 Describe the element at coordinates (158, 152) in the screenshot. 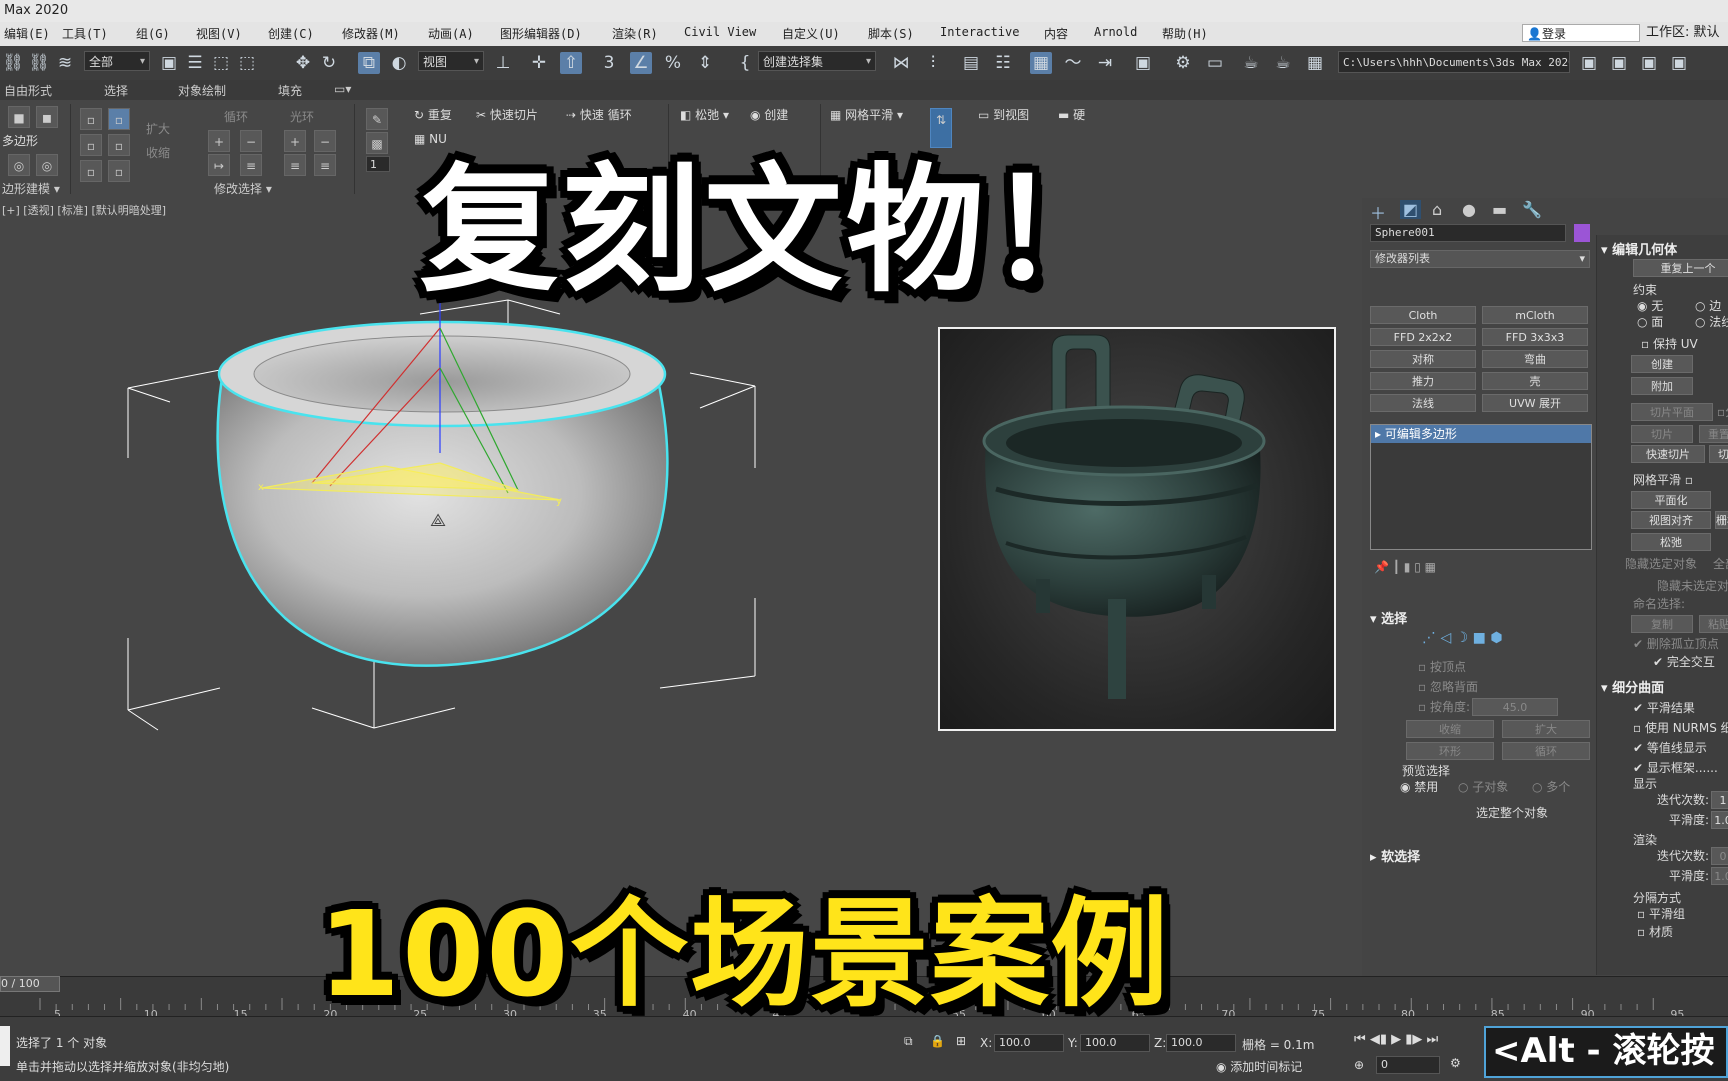

I see `ribbon-shrink: 收缩` at that location.